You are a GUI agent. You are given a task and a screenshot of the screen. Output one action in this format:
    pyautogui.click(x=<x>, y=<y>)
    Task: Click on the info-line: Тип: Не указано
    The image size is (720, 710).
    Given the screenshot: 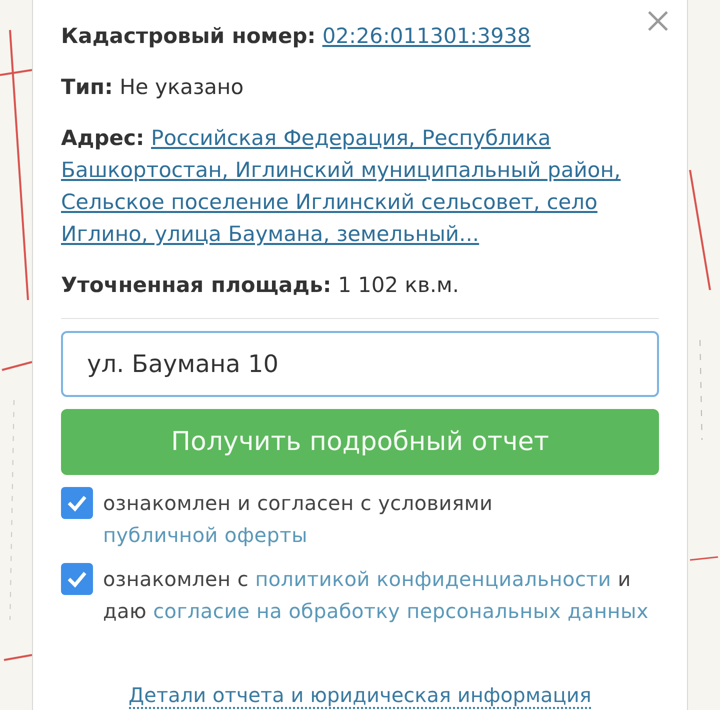 What is the action you would take?
    pyautogui.click(x=153, y=87)
    